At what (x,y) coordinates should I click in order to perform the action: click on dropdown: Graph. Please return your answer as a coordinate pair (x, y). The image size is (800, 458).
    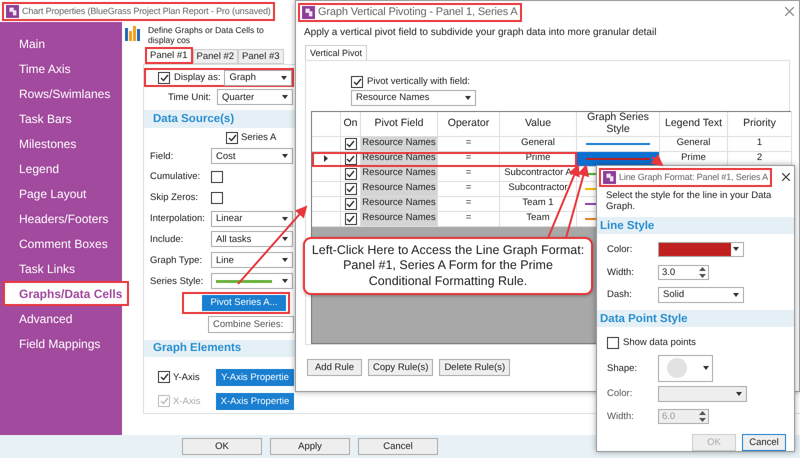
    Looking at the image, I should click on (258, 78).